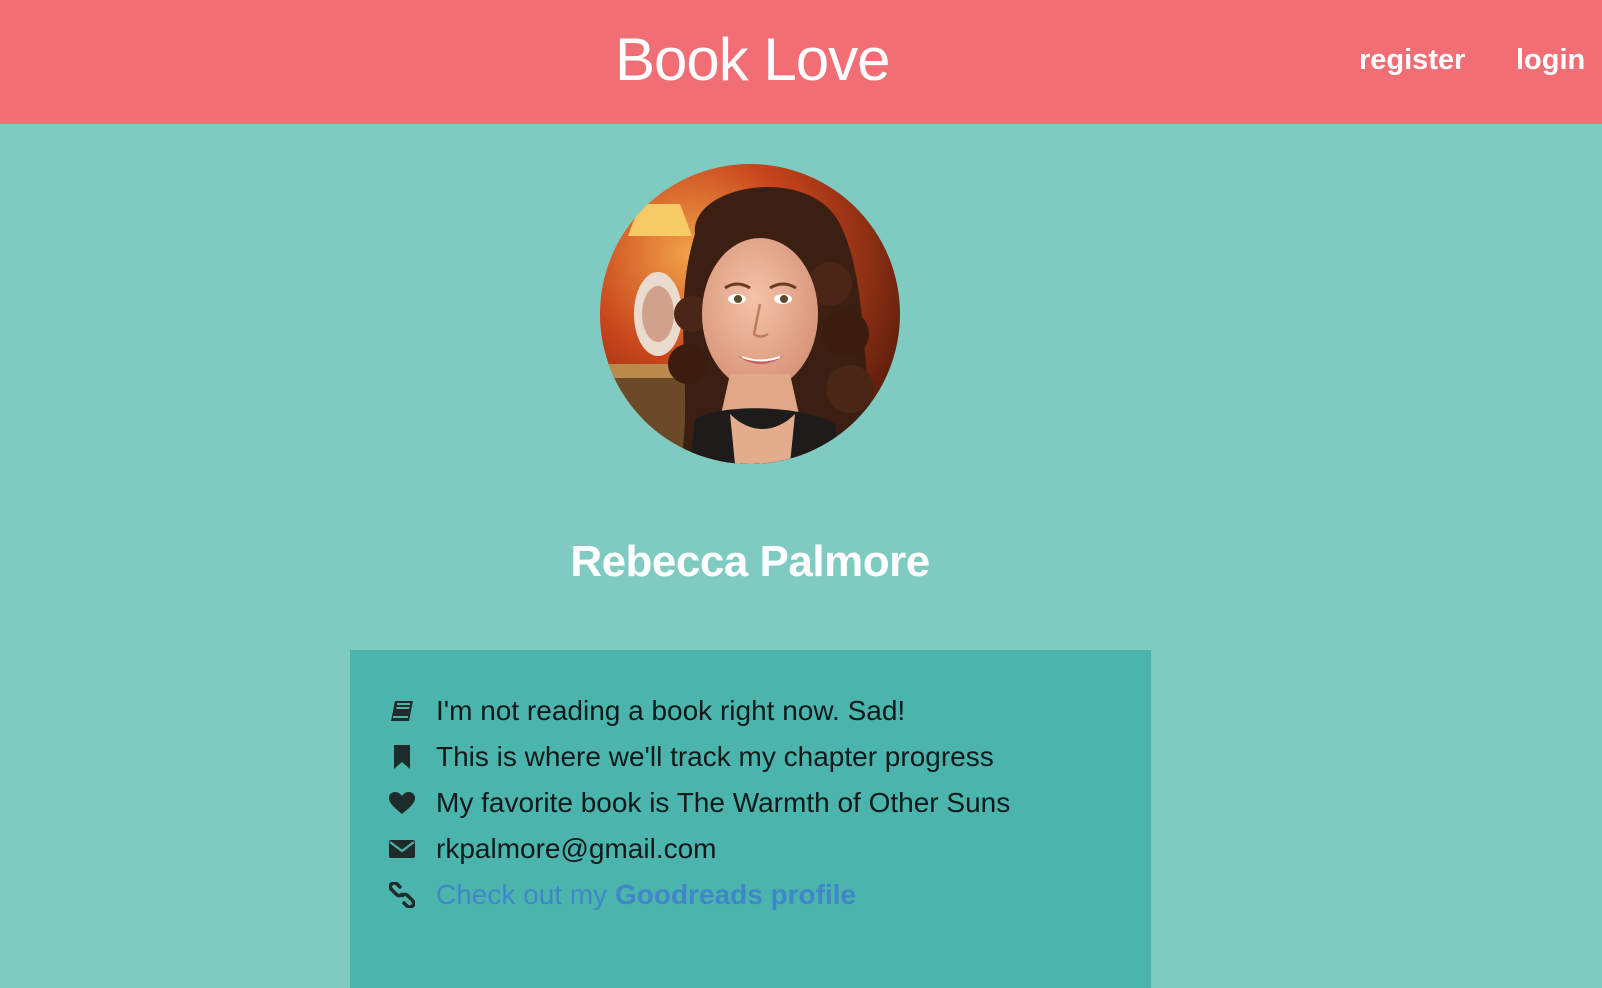 The height and width of the screenshot is (988, 1602). I want to click on bookmark-icon, so click(402, 757).